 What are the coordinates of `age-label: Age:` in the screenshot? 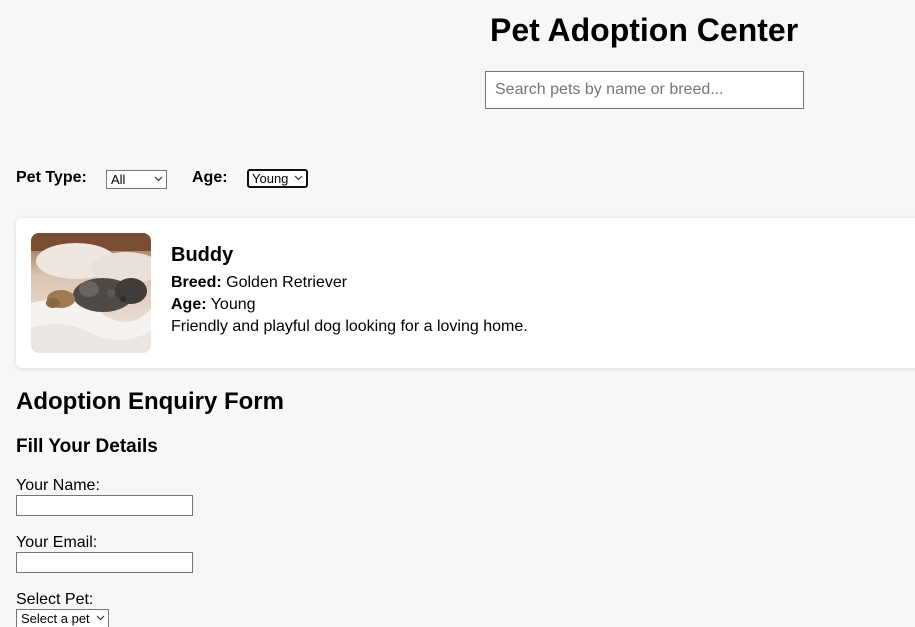 It's located at (210, 177).